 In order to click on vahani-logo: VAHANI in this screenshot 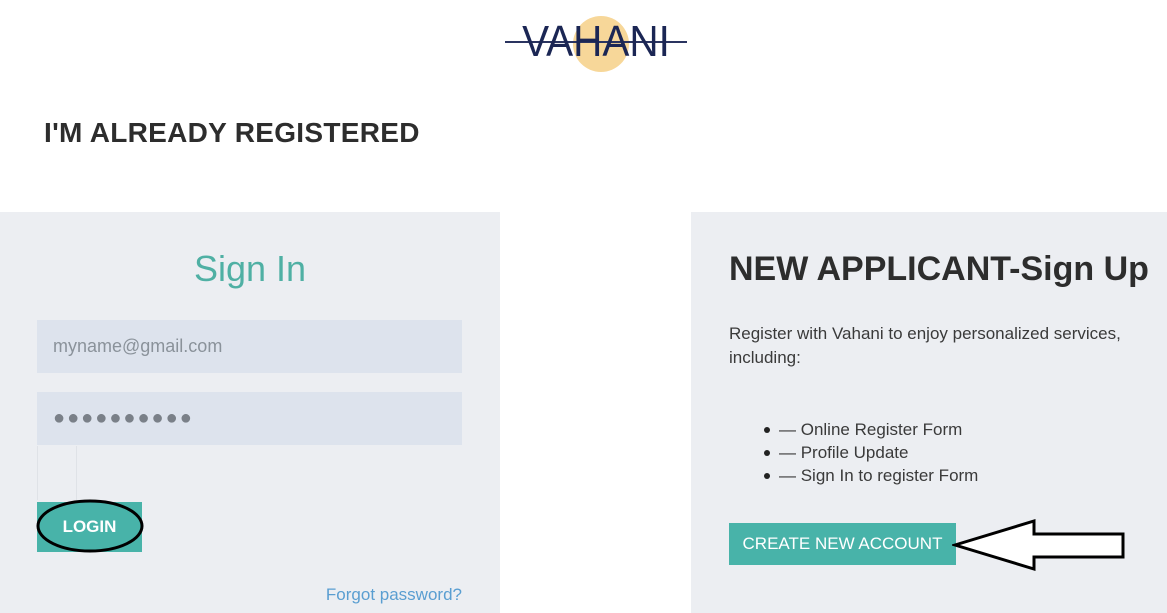, I will do `click(596, 43)`.